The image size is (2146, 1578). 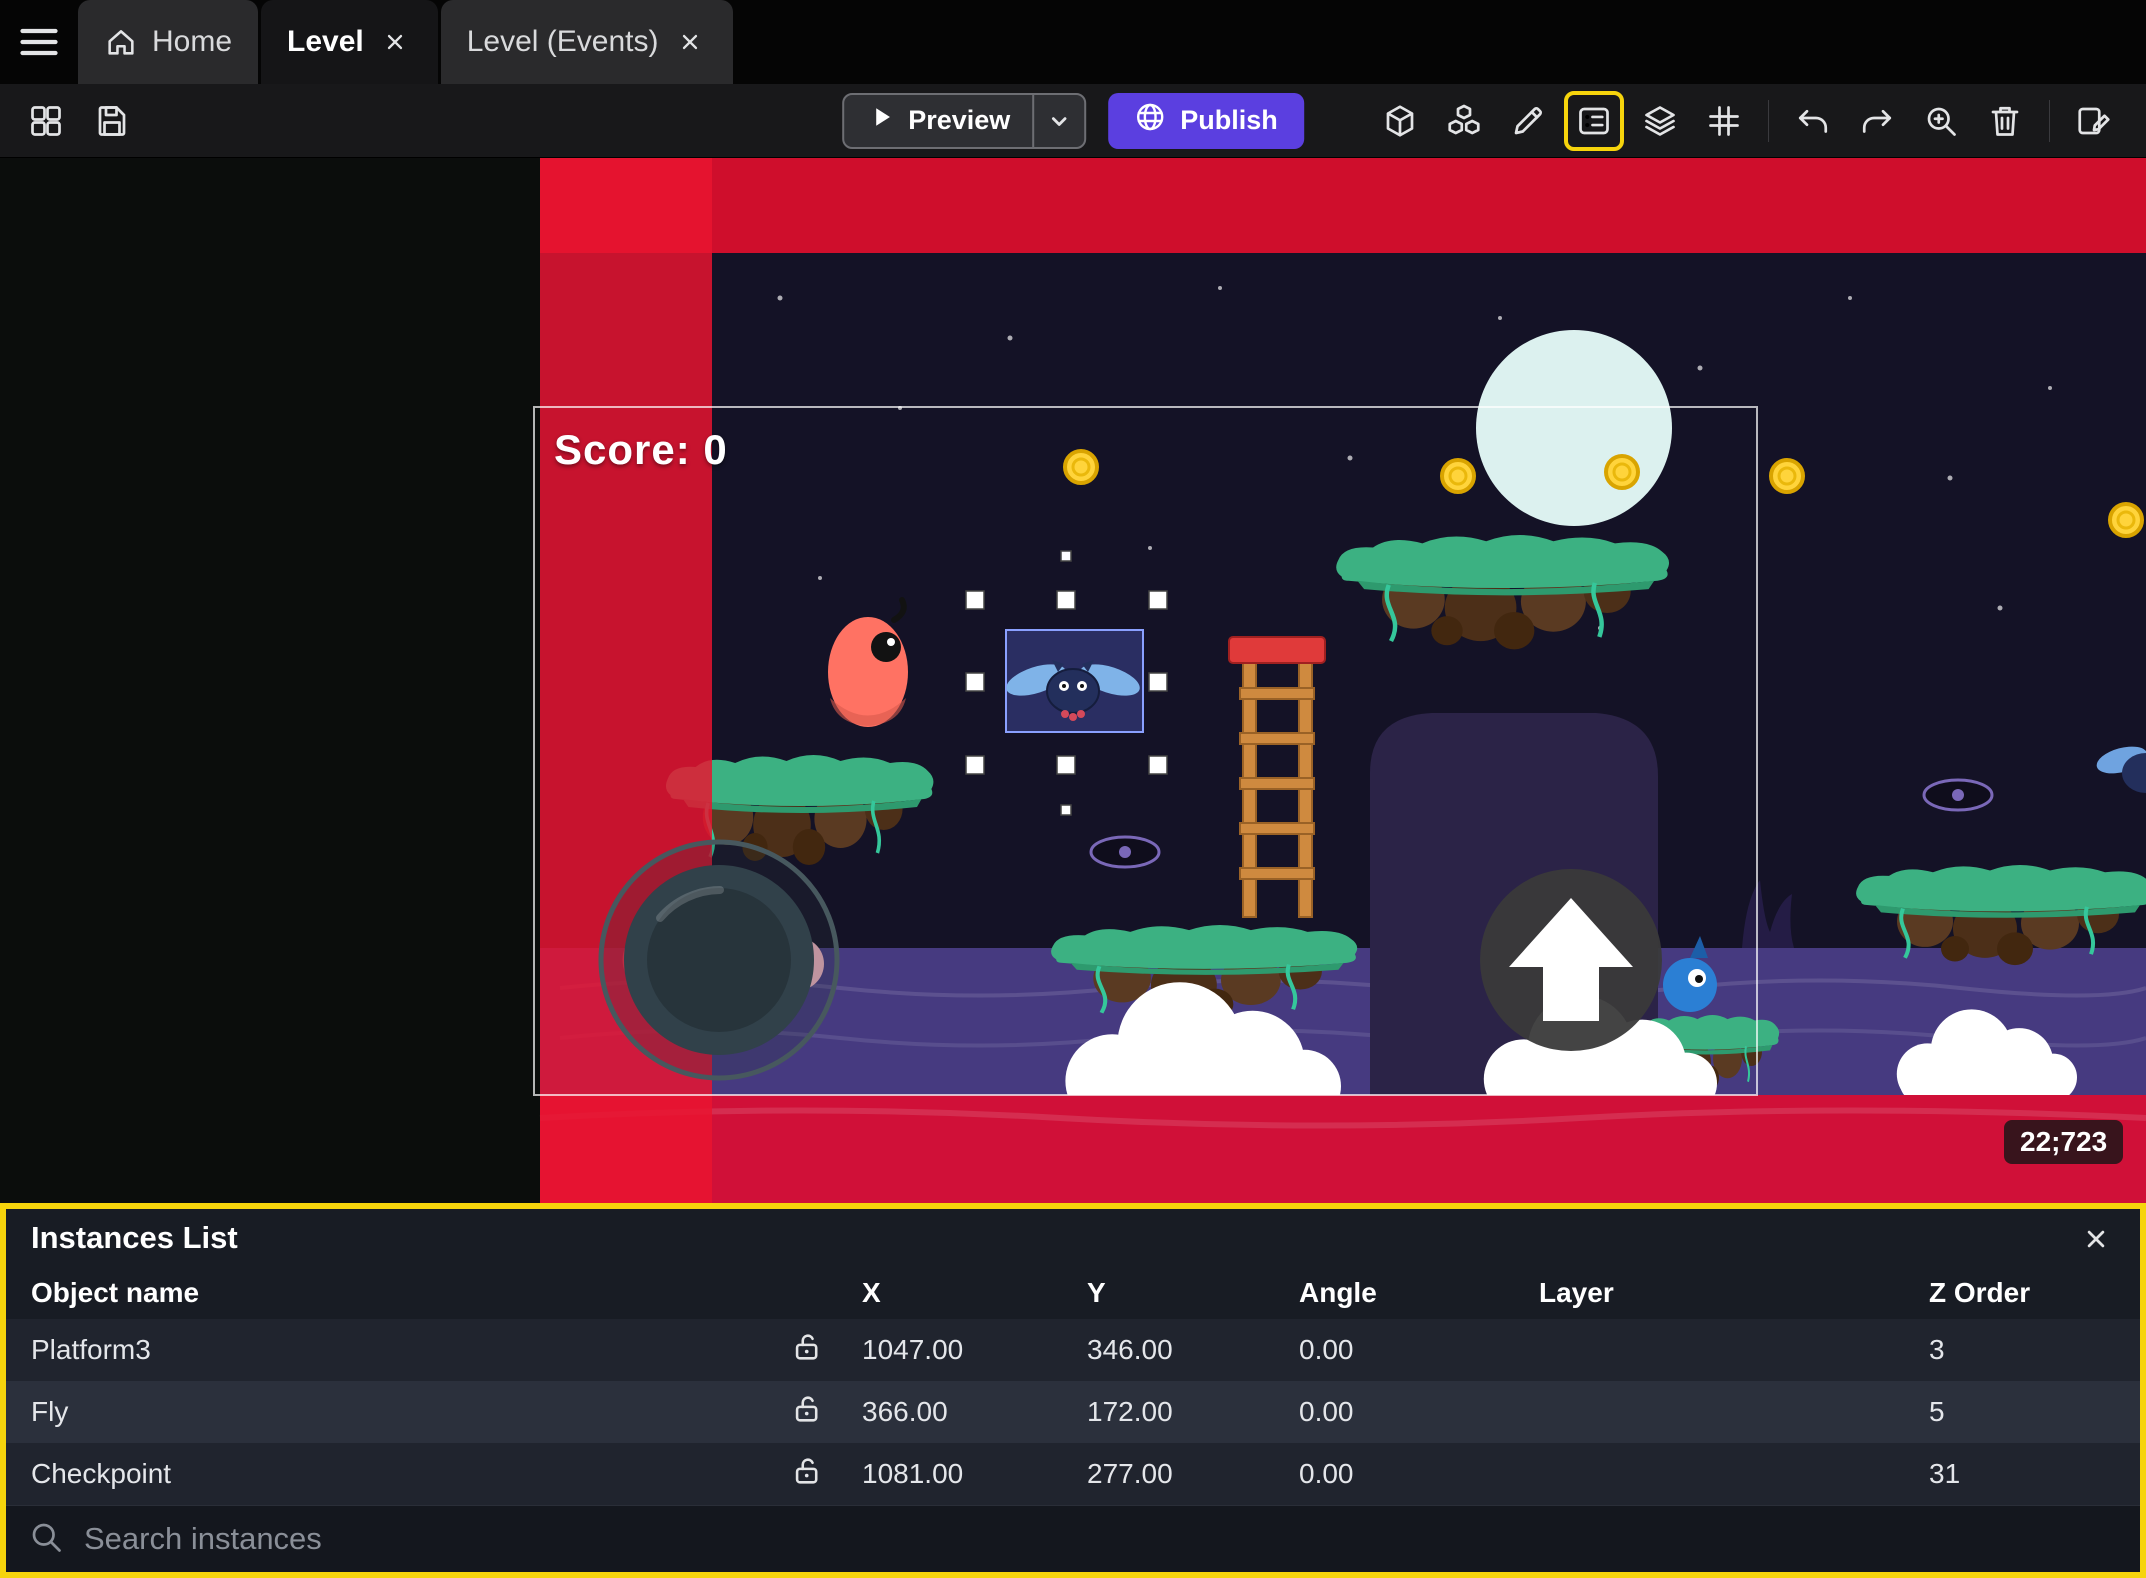 What do you see at coordinates (1229, 120) in the screenshot?
I see `publish-label: Publish` at bounding box center [1229, 120].